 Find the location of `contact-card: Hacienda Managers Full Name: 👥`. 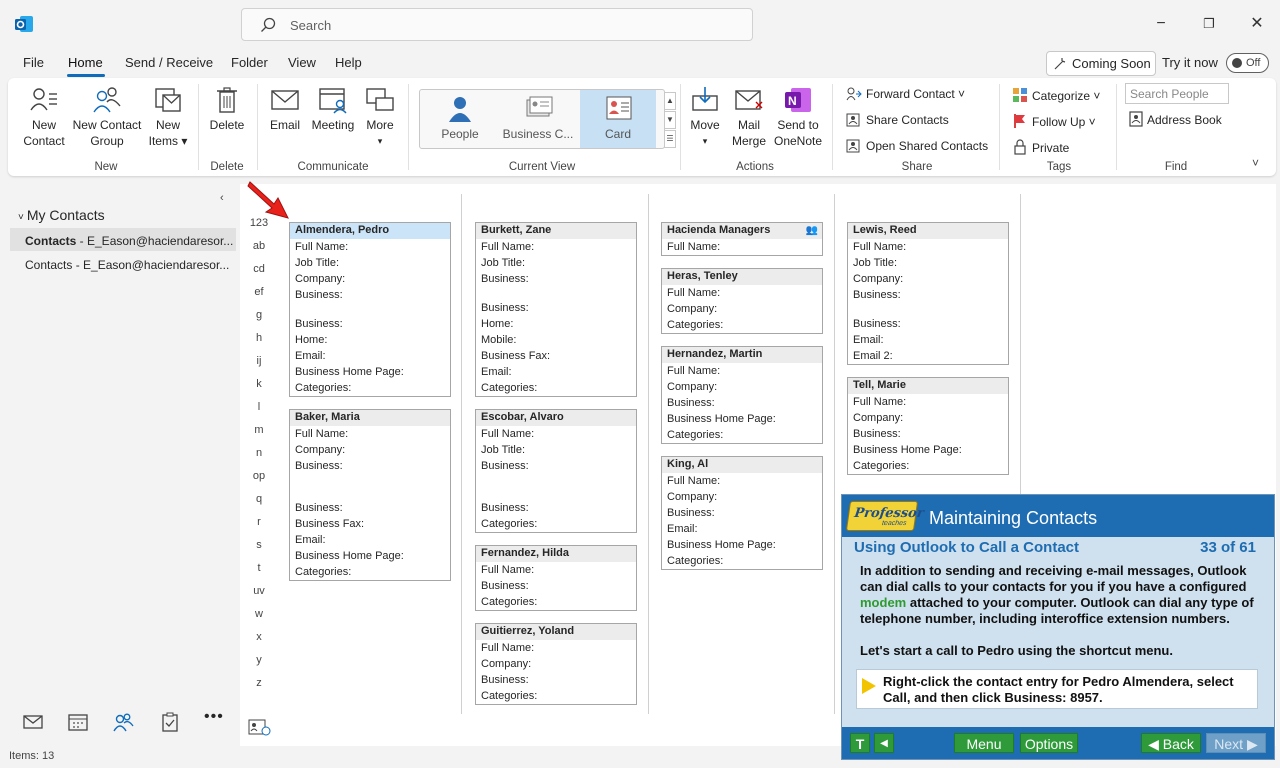

contact-card: Hacienda Managers Full Name: 👥 is located at coordinates (742, 239).